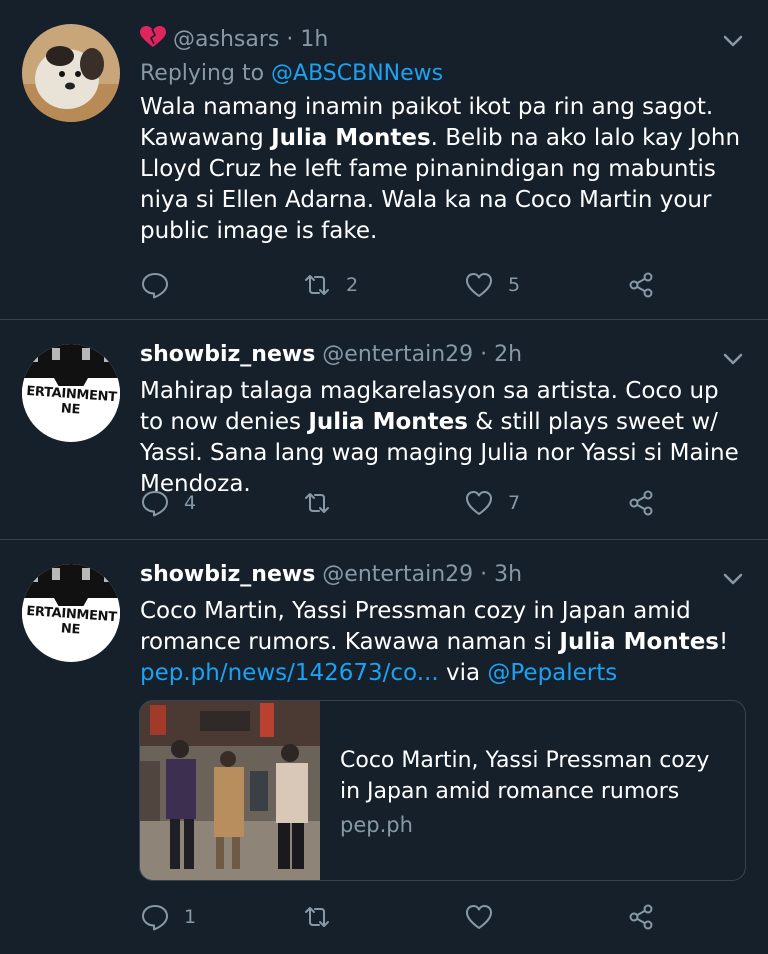 The image size is (768, 954). Describe the element at coordinates (230, 790) in the screenshot. I see `card-thumbnail` at that location.